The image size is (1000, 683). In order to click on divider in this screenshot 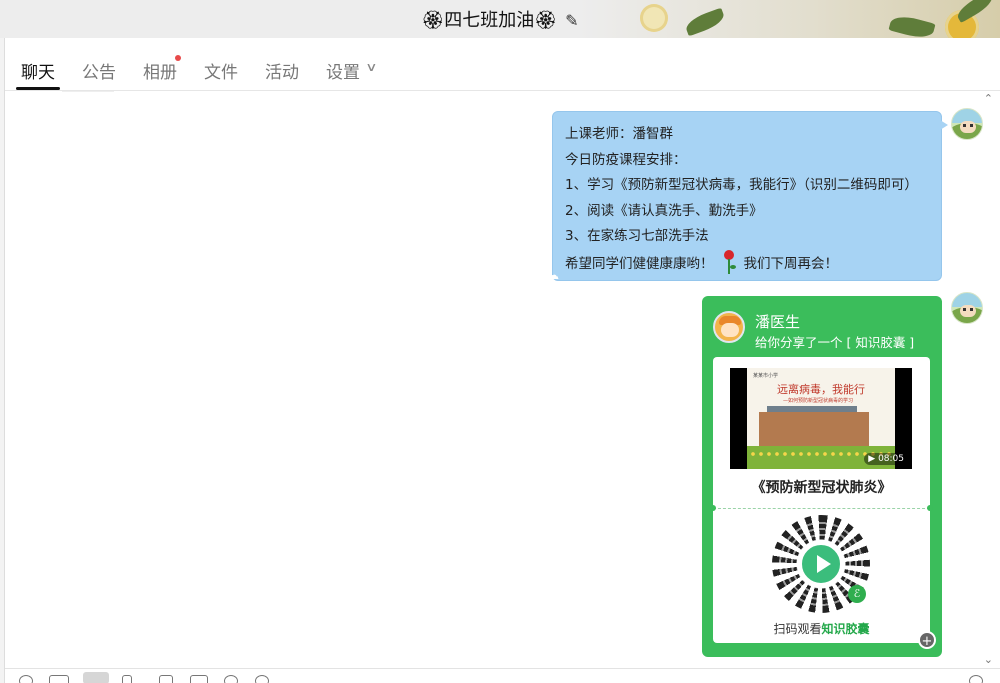, I will do `click(821, 508)`.